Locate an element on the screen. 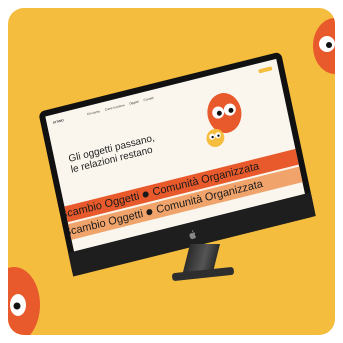  monitor-foot is located at coordinates (203, 274).